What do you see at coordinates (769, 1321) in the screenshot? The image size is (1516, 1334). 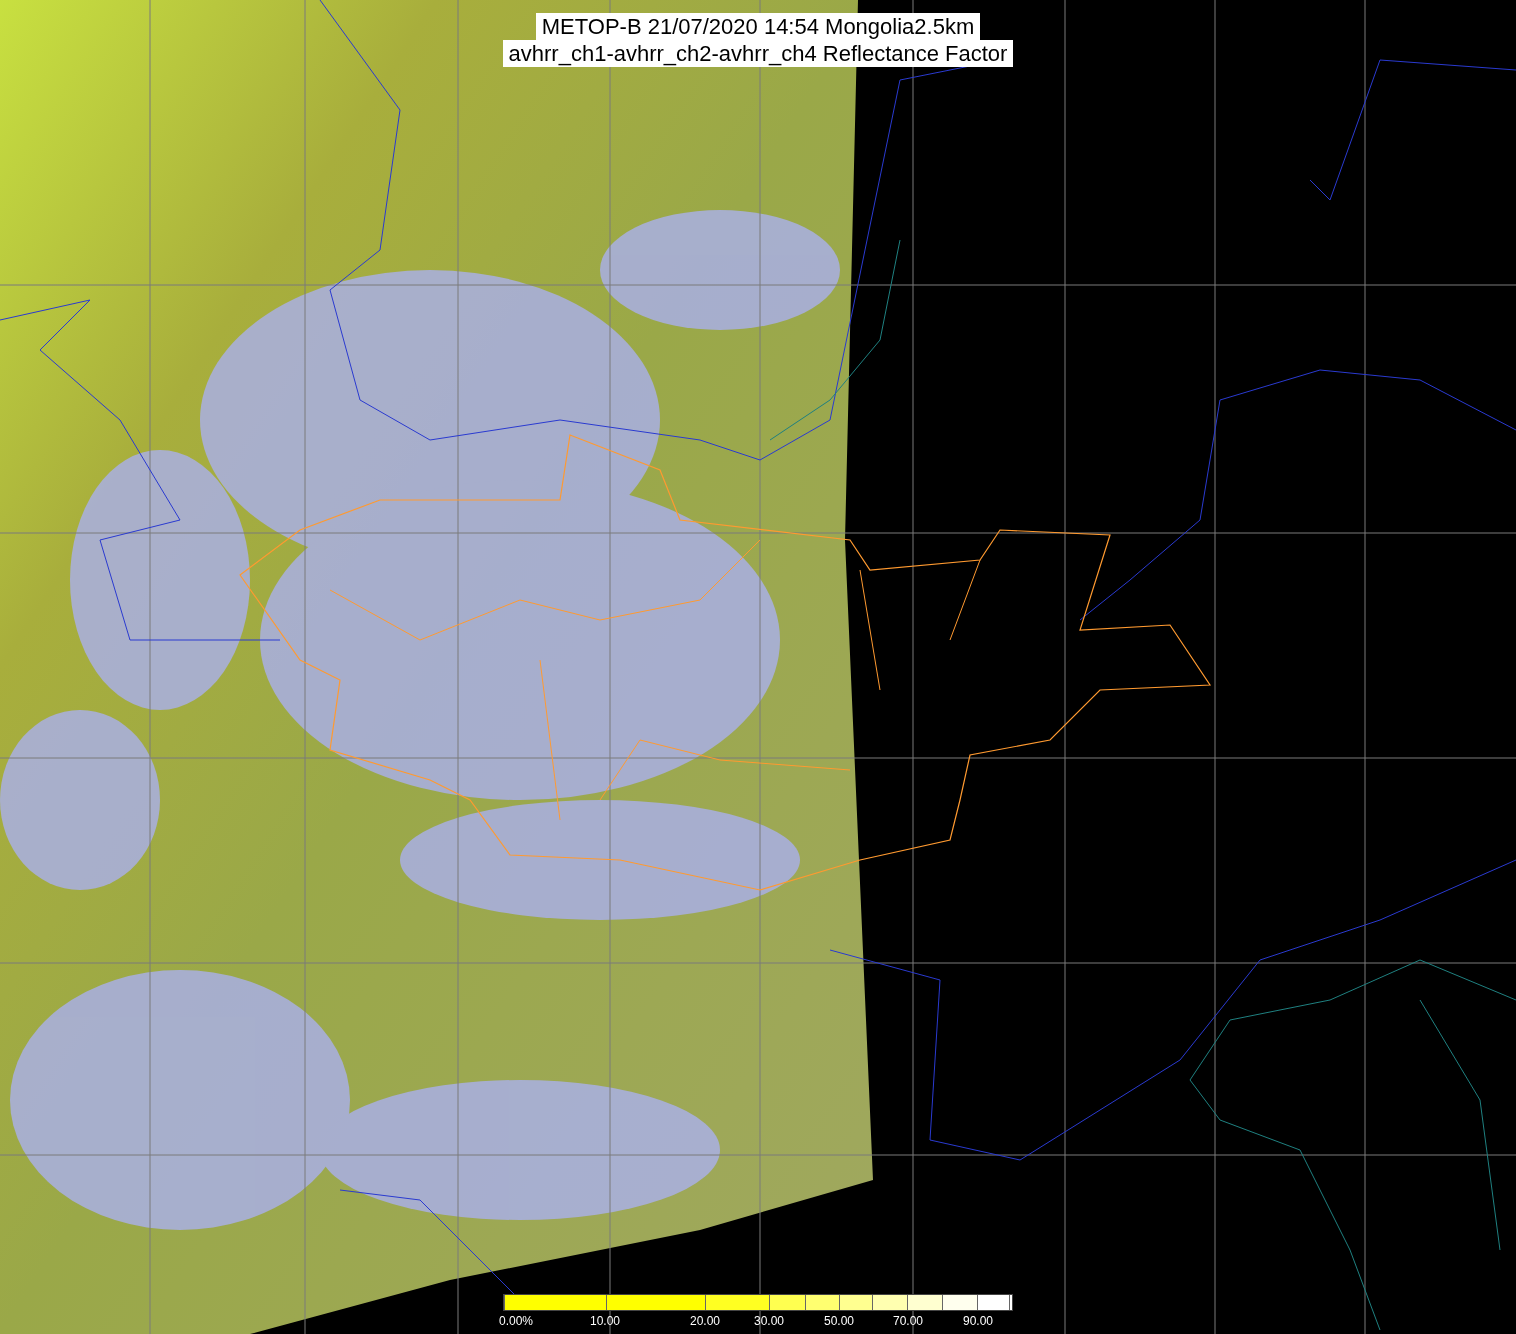 I see `colorbar-tick-label: 30.00` at bounding box center [769, 1321].